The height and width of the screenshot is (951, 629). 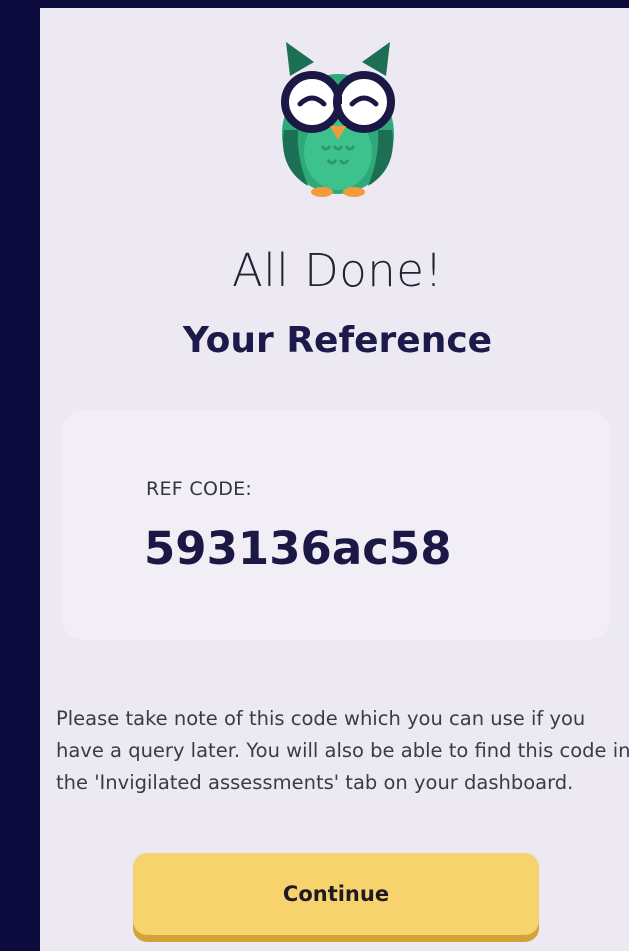 I want to click on page-title: All Done!, so click(x=337, y=270).